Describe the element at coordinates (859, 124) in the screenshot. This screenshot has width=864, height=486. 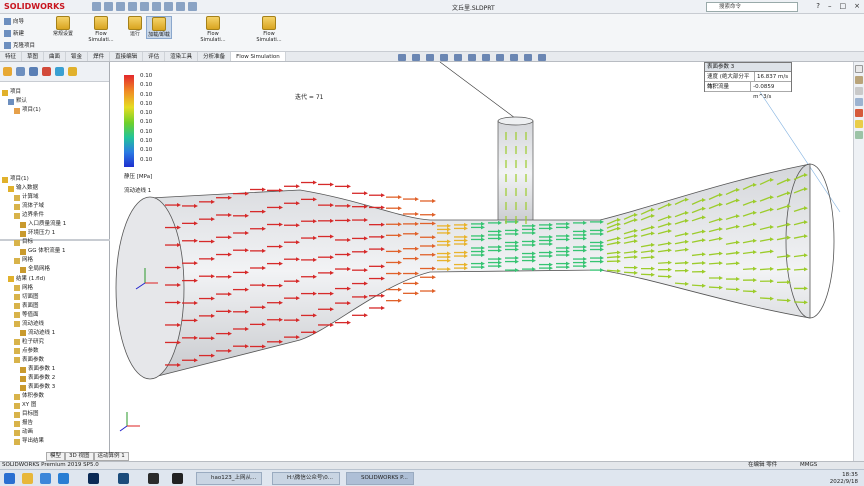
I see `custom-properties-icon` at that location.